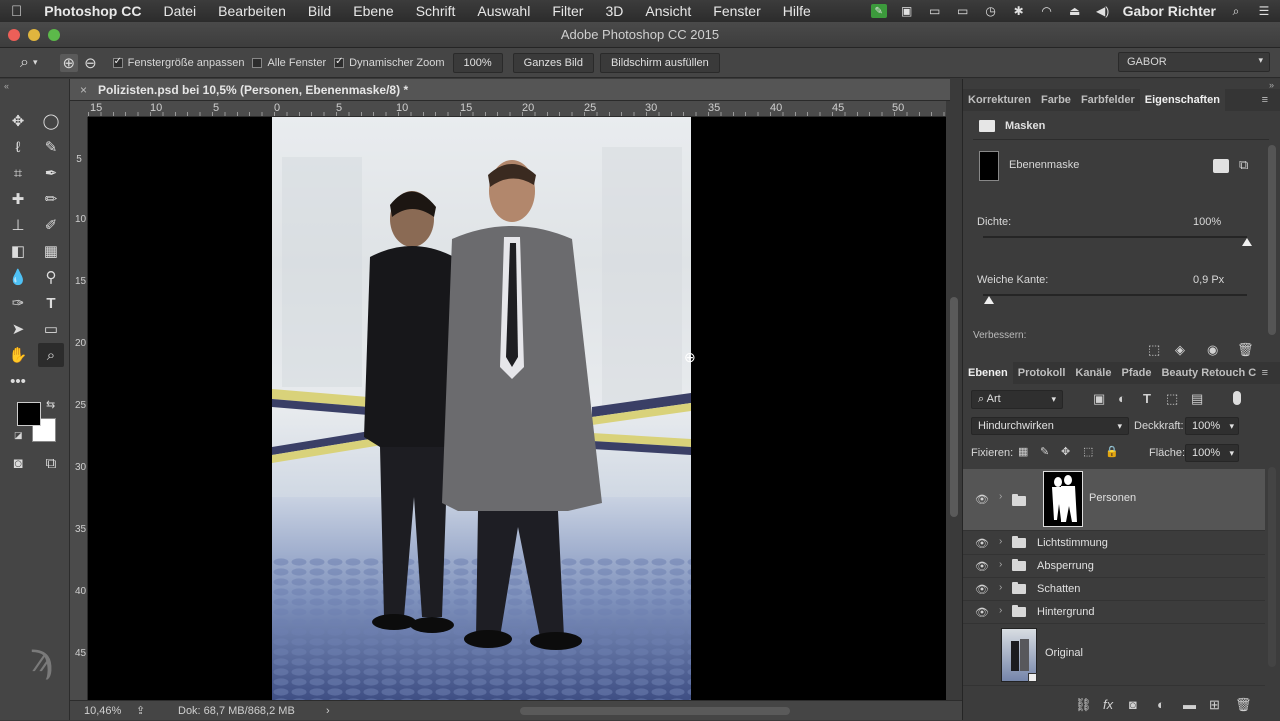 The width and height of the screenshot is (1280, 721). I want to click on horizontal-ruler: 15 10 5 0 5 10 15 20 25 30 35 40 45 50, so click(517, 109).